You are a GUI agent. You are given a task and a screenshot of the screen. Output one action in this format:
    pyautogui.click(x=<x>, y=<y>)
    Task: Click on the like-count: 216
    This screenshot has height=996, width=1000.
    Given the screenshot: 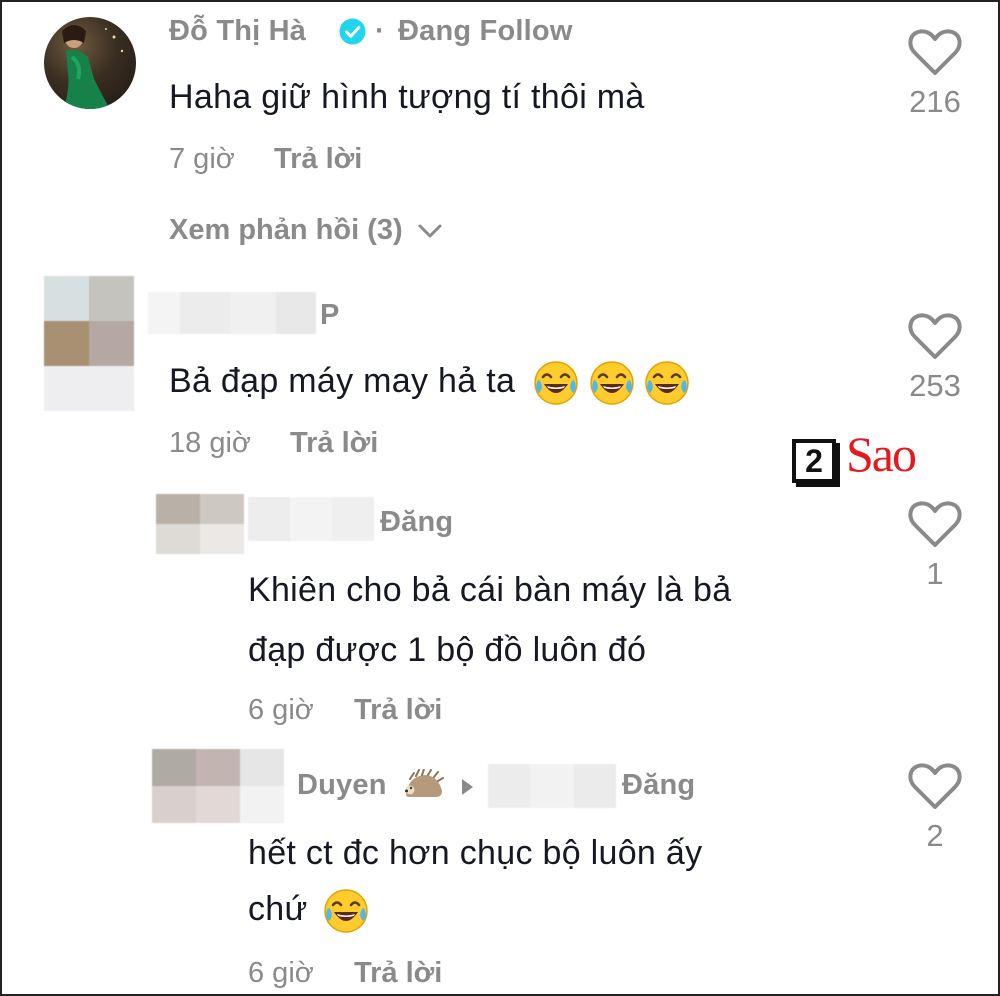 What is the action you would take?
    pyautogui.click(x=935, y=101)
    